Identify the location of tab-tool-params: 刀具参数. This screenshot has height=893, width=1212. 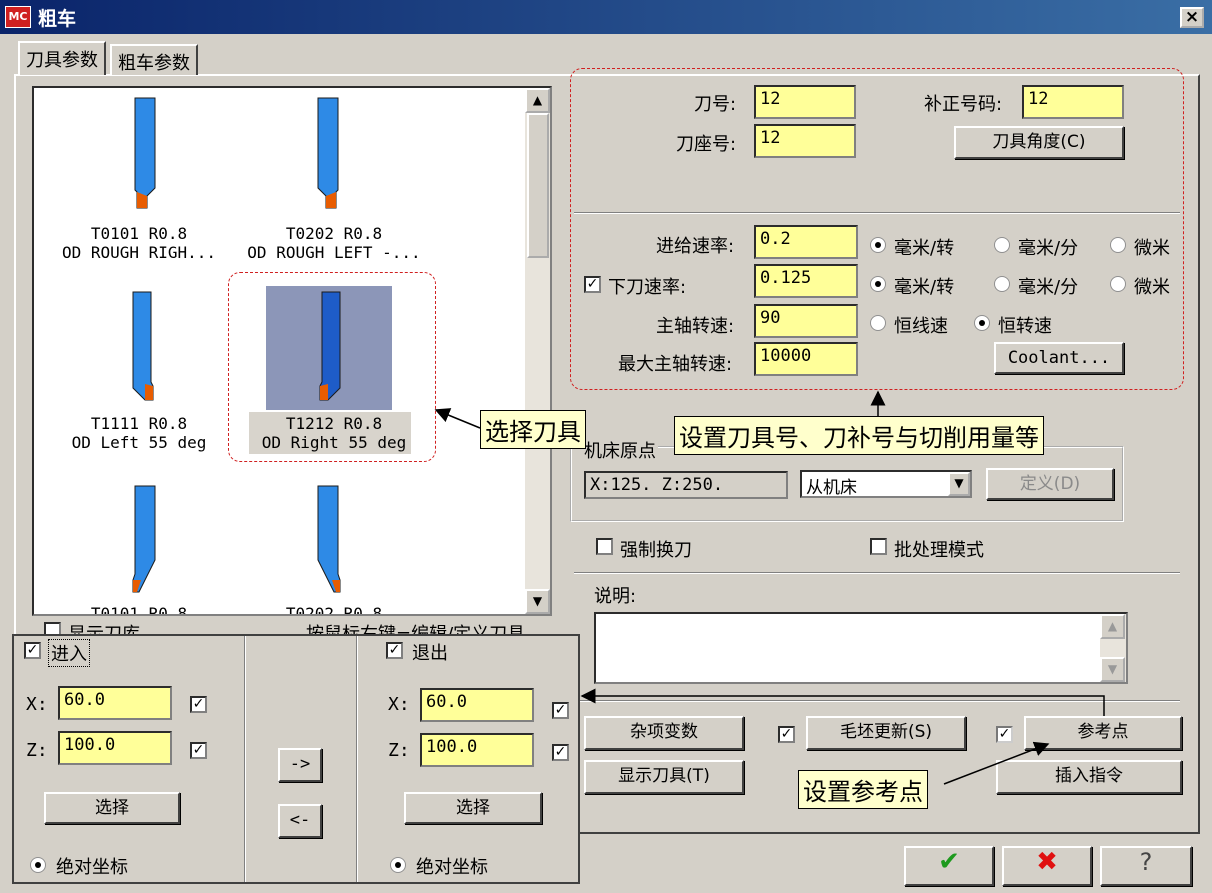
(62, 58).